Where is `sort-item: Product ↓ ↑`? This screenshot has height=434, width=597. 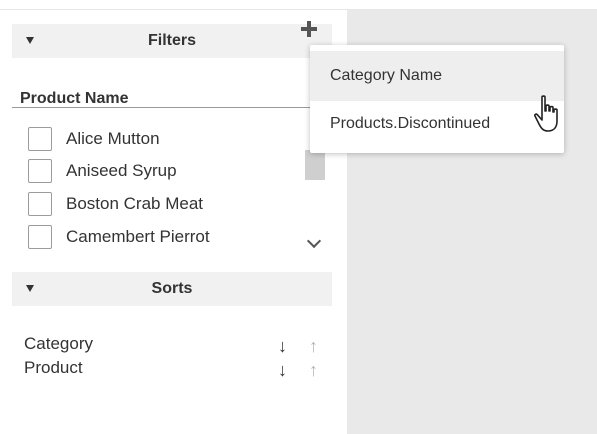 sort-item: Product ↓ ↑ is located at coordinates (179, 369).